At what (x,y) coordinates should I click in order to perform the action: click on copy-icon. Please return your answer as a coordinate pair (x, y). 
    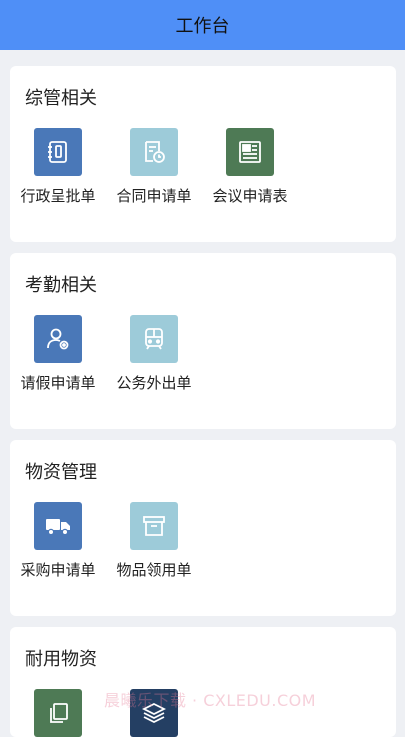
    Looking at the image, I should click on (58, 713).